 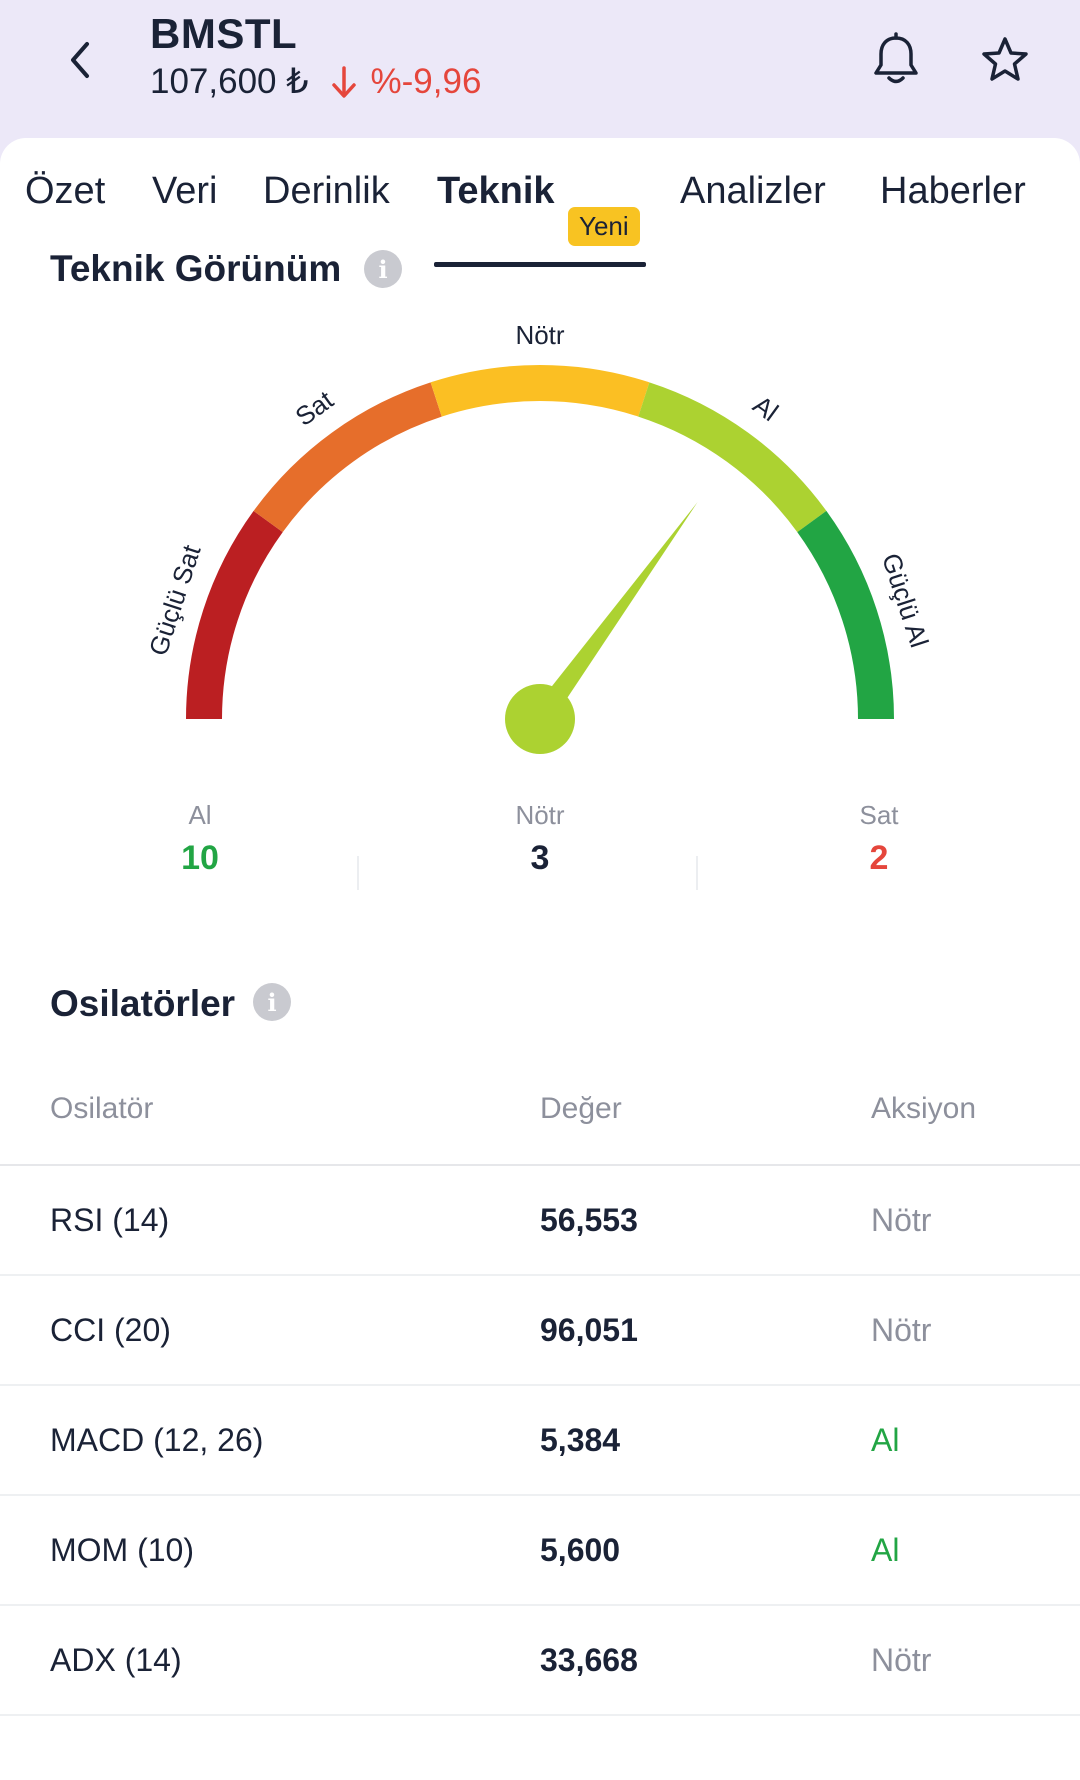 What do you see at coordinates (229, 81) in the screenshot?
I see `stock-price: 107,600 ₺` at bounding box center [229, 81].